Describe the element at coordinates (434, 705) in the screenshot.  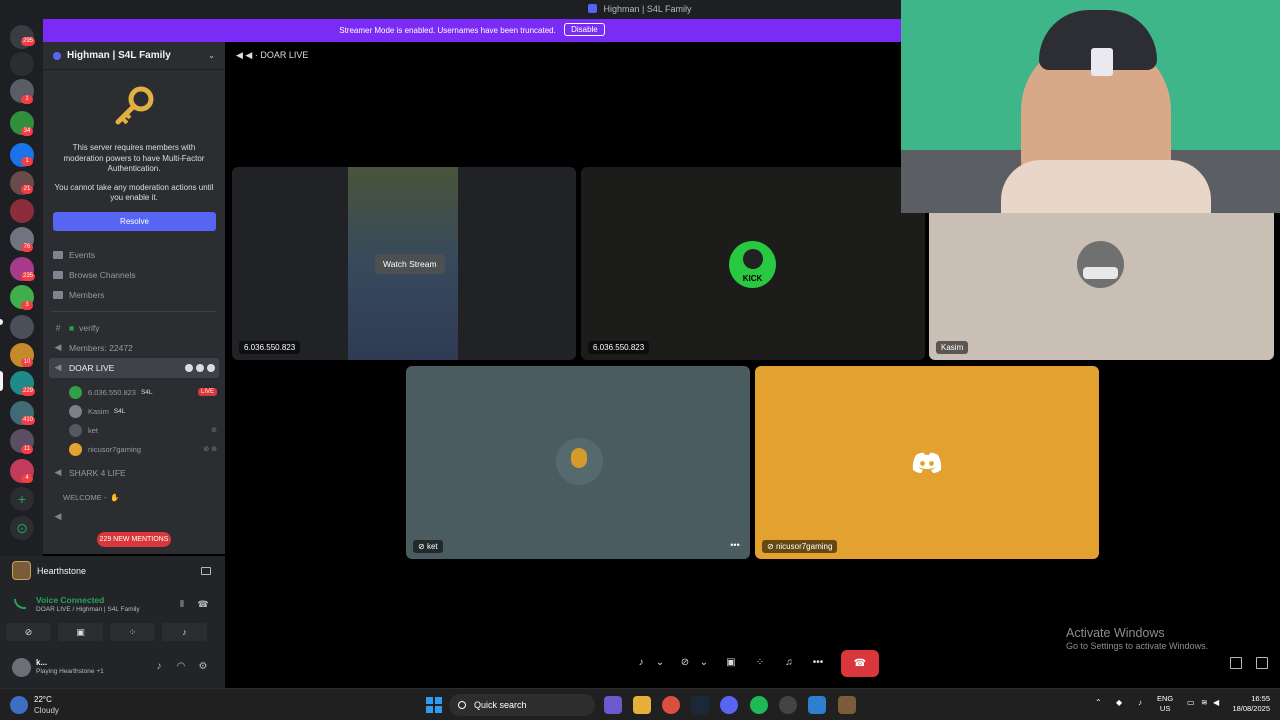
I see `windows-start-icon` at that location.